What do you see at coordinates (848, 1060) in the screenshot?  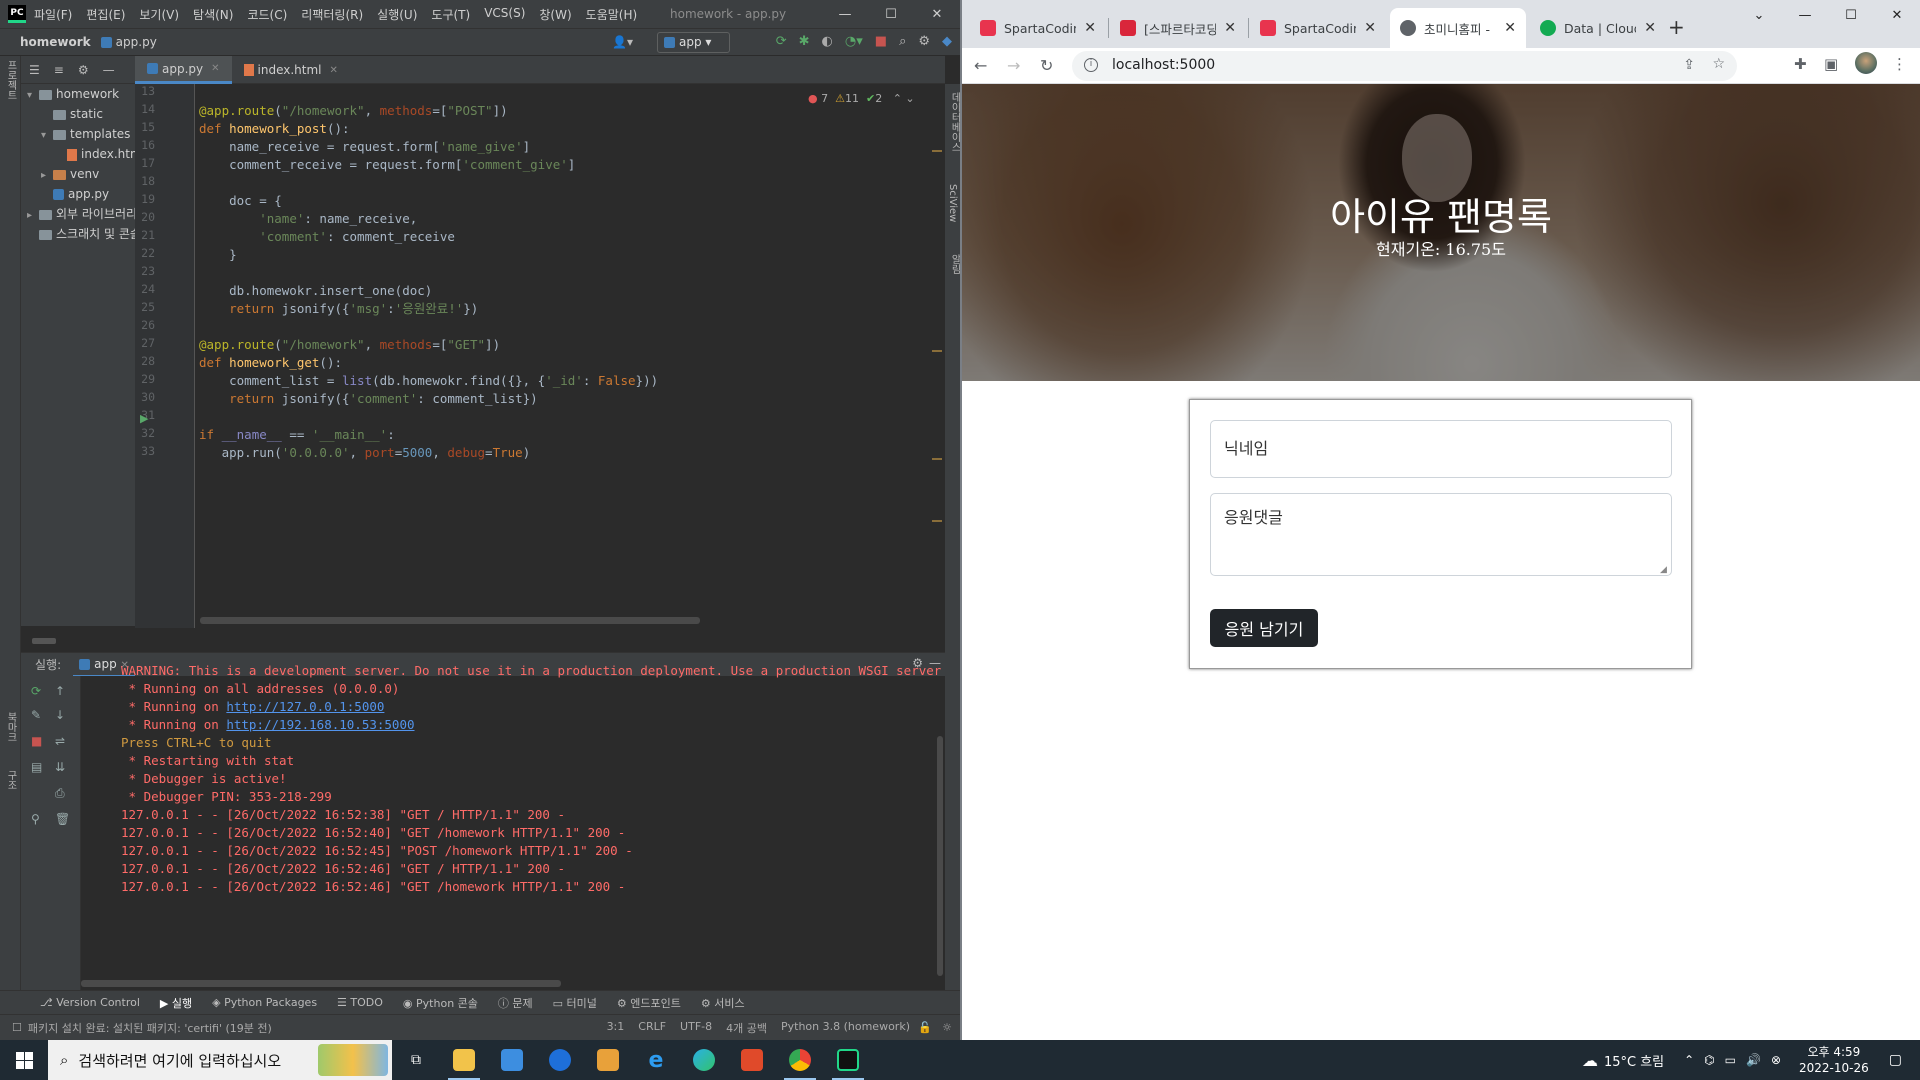 I see `taskbar-pycharm` at bounding box center [848, 1060].